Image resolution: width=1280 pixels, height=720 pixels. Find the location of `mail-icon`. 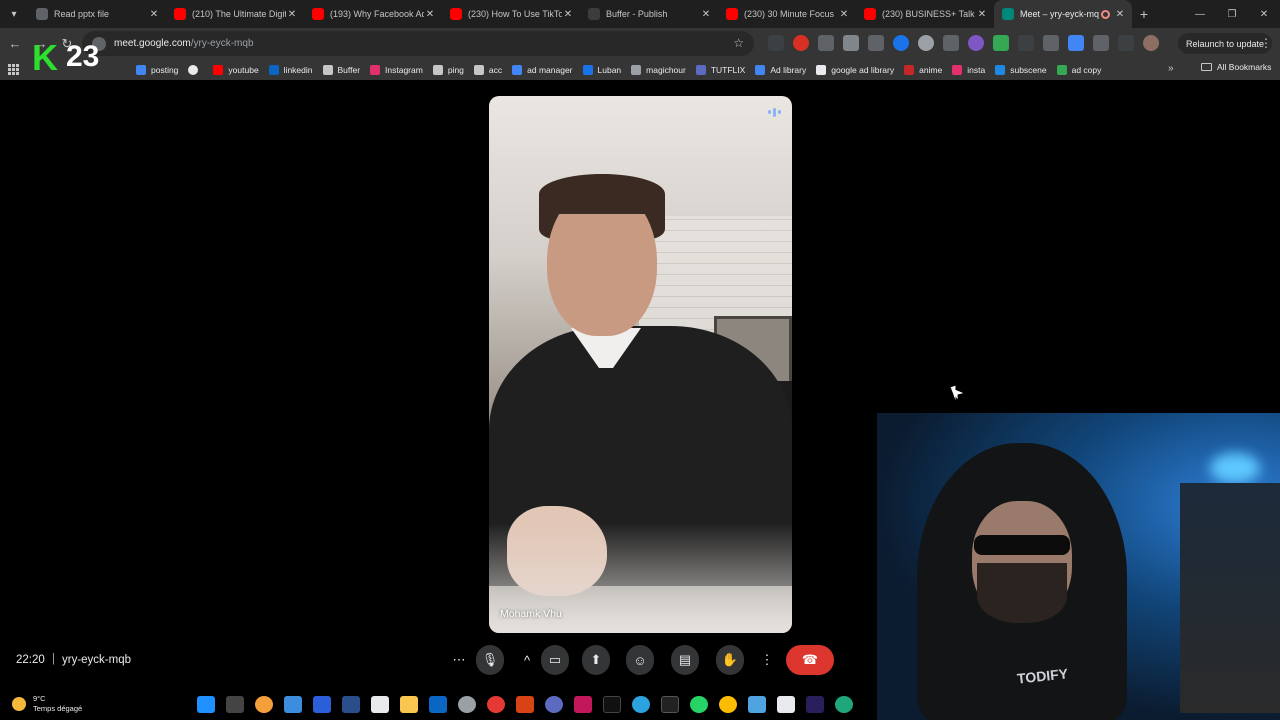

mail-icon is located at coordinates (438, 704).